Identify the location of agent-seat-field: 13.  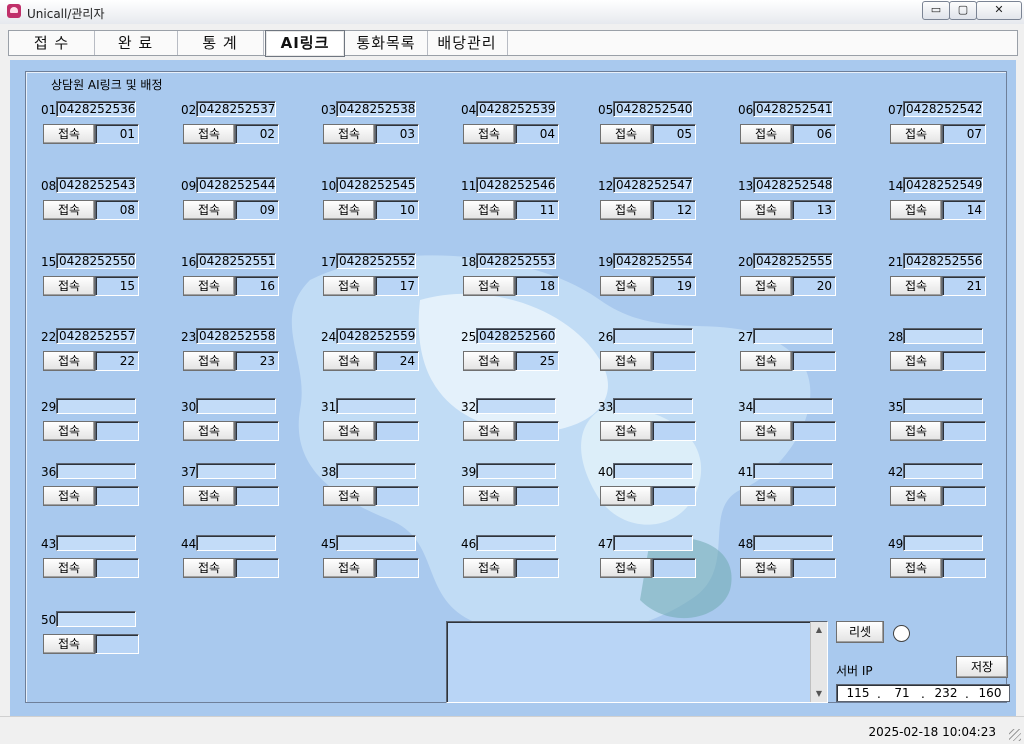
(814, 210).